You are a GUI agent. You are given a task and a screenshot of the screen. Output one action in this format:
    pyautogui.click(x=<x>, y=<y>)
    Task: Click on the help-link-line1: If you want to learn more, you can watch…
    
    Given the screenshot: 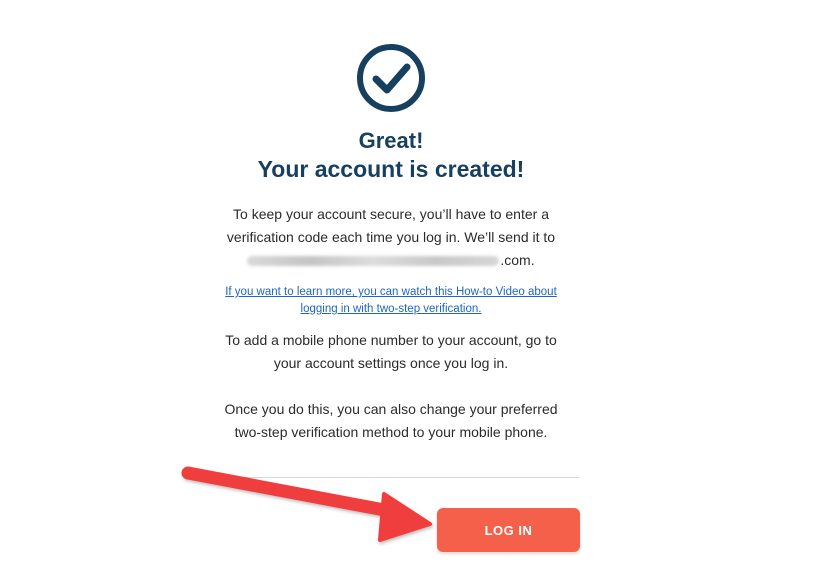 What is the action you would take?
    pyautogui.click(x=391, y=292)
    